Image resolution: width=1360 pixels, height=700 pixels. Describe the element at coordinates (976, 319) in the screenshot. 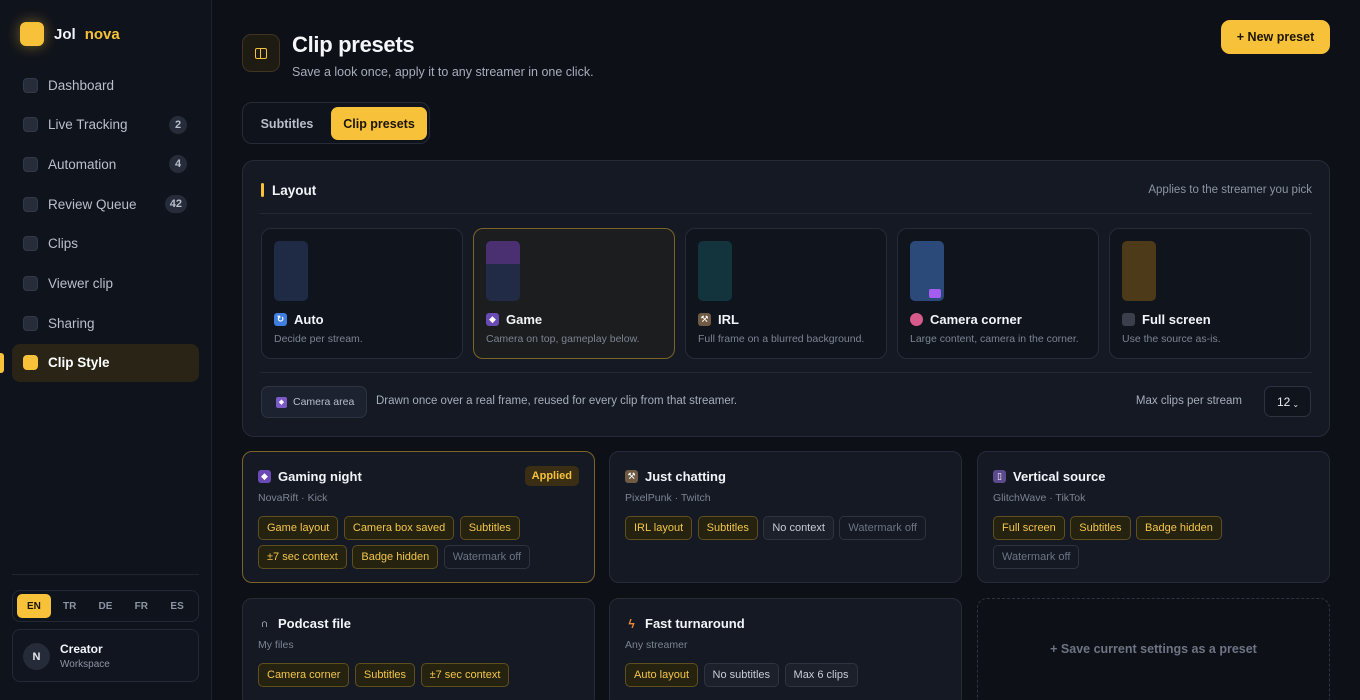

I see `layout-option-label: Camera corner` at that location.